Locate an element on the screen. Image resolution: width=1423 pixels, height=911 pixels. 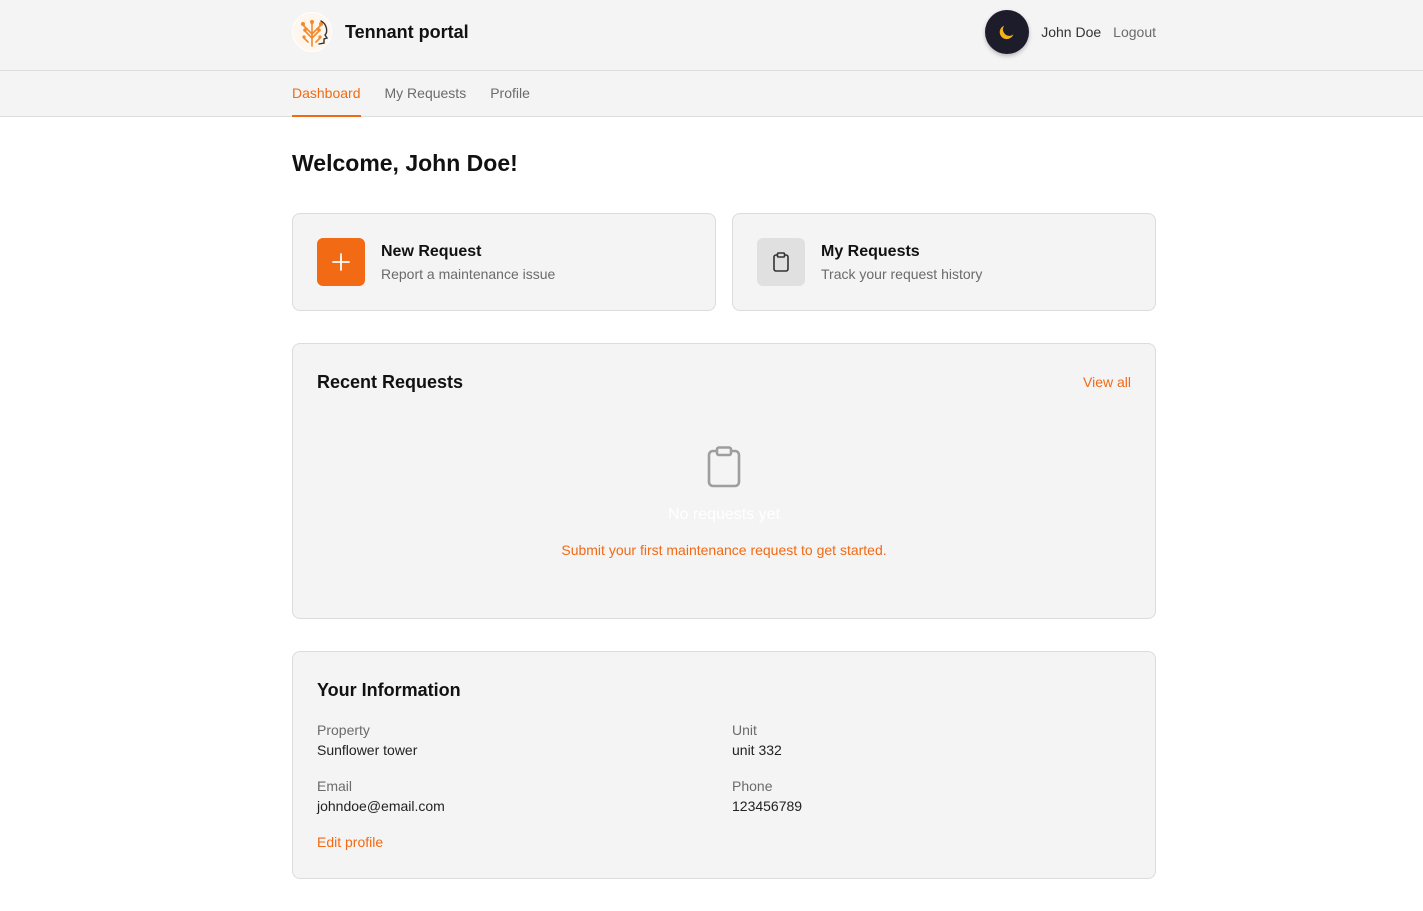
phone-value: 123456789 is located at coordinates (767, 806).